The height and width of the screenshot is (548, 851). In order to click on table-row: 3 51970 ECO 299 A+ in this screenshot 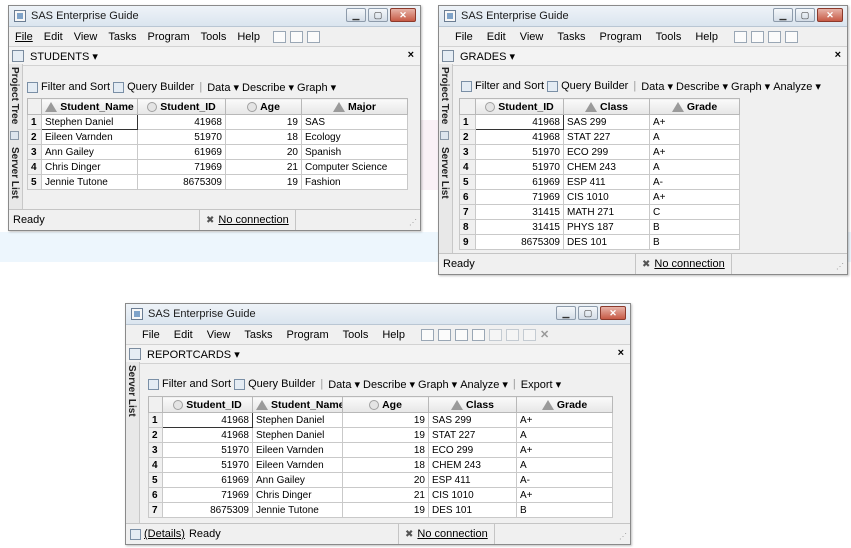, I will do `click(599, 152)`.